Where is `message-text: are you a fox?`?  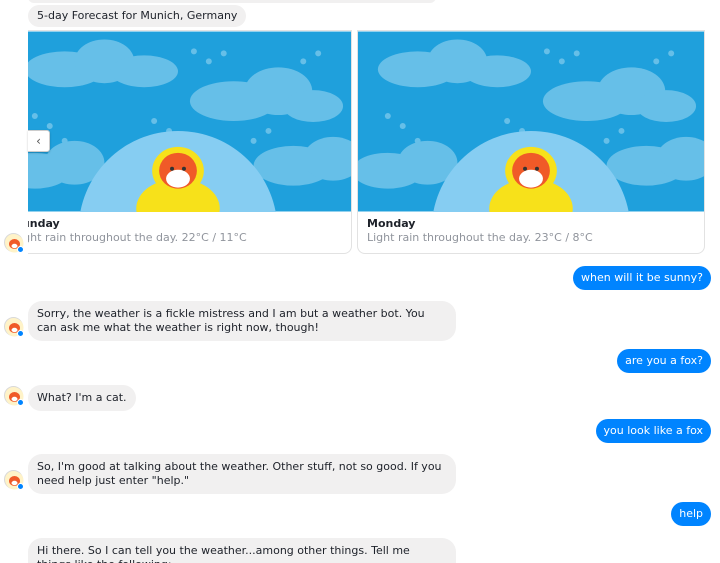 message-text: are you a fox? is located at coordinates (664, 360).